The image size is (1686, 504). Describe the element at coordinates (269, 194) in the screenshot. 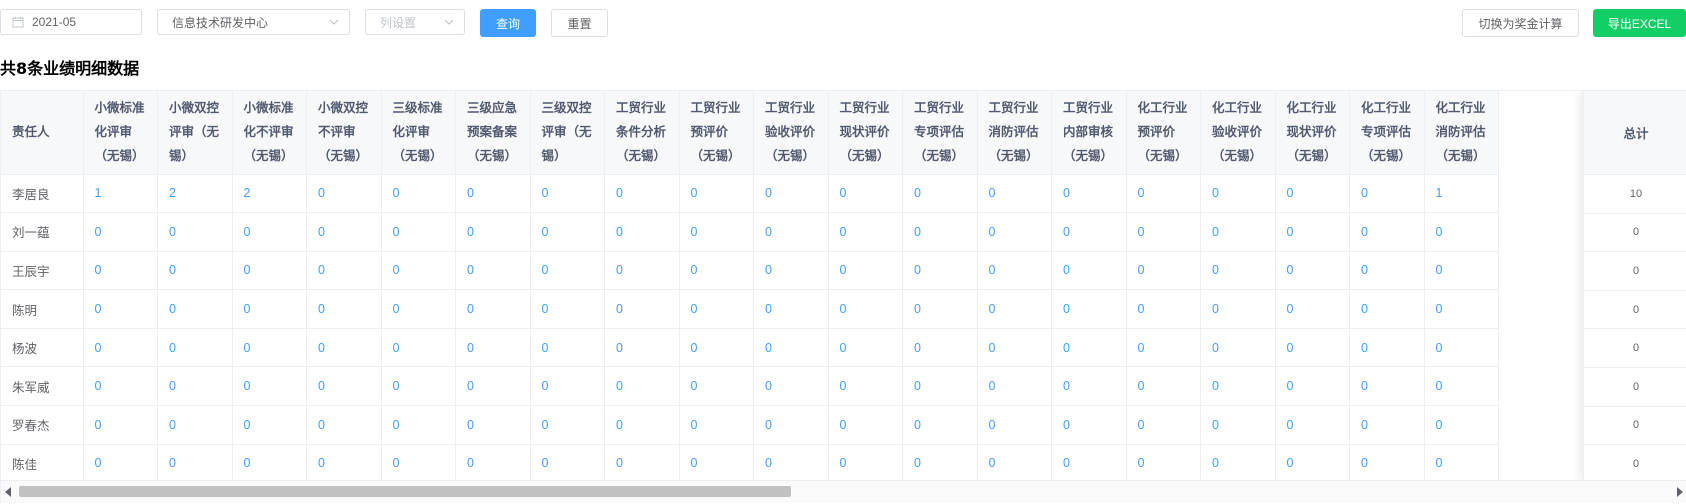

I see `count-link: 2` at that location.